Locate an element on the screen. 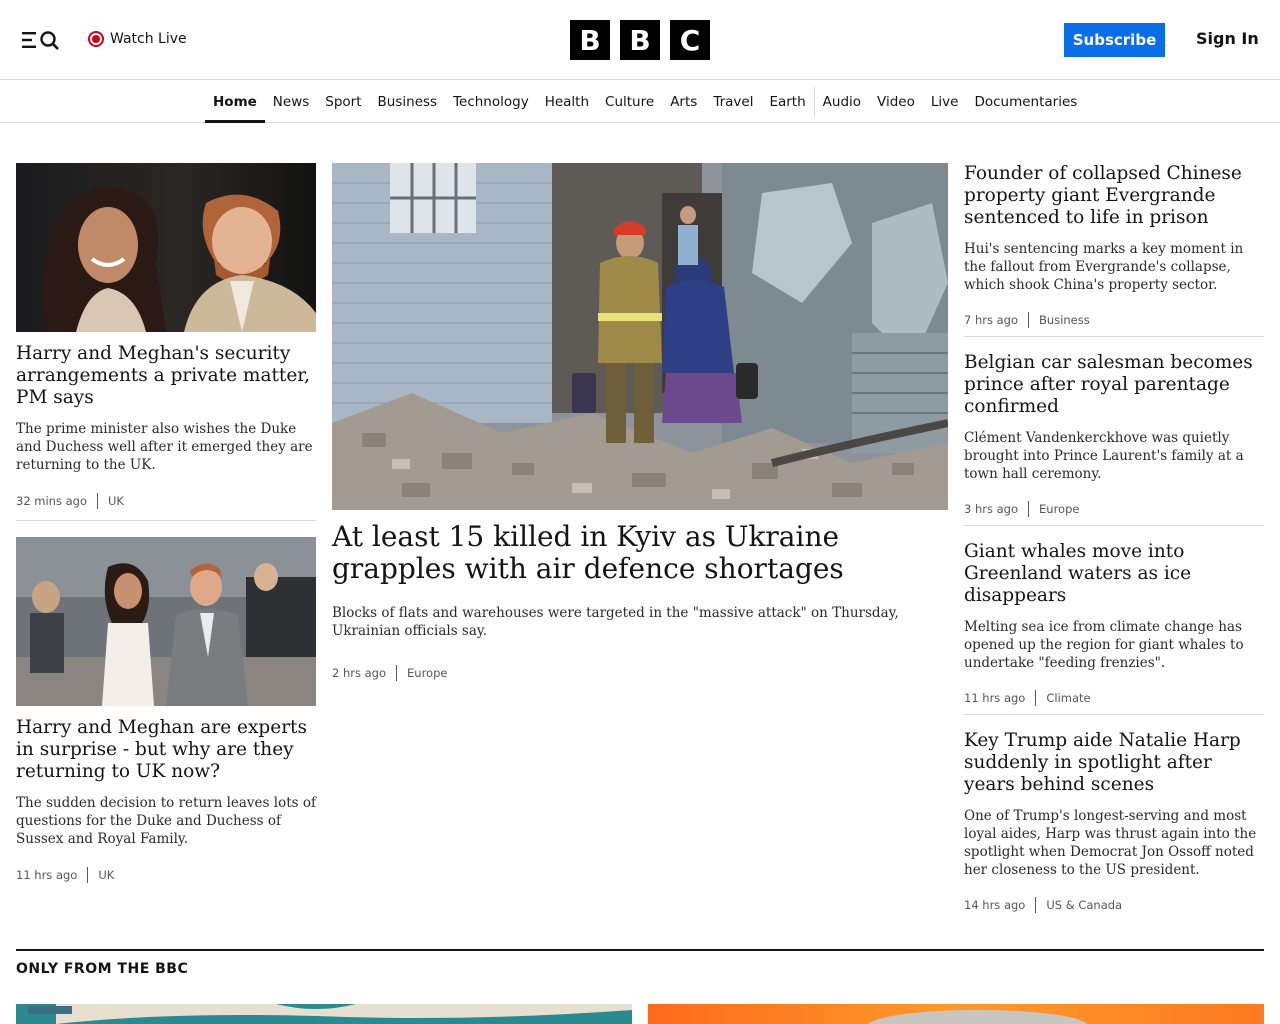  masthead: Watch Live B B C Subscribe Sign In is located at coordinates (640, 40).